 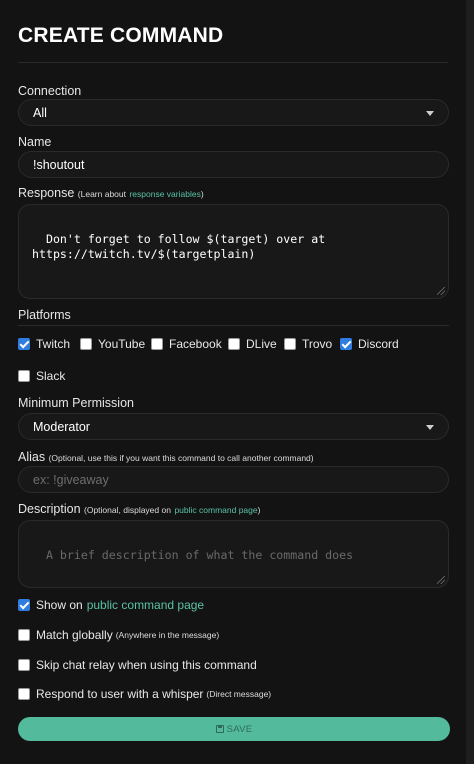 What do you see at coordinates (261, 344) in the screenshot?
I see `platform-dlive-label: DLive` at bounding box center [261, 344].